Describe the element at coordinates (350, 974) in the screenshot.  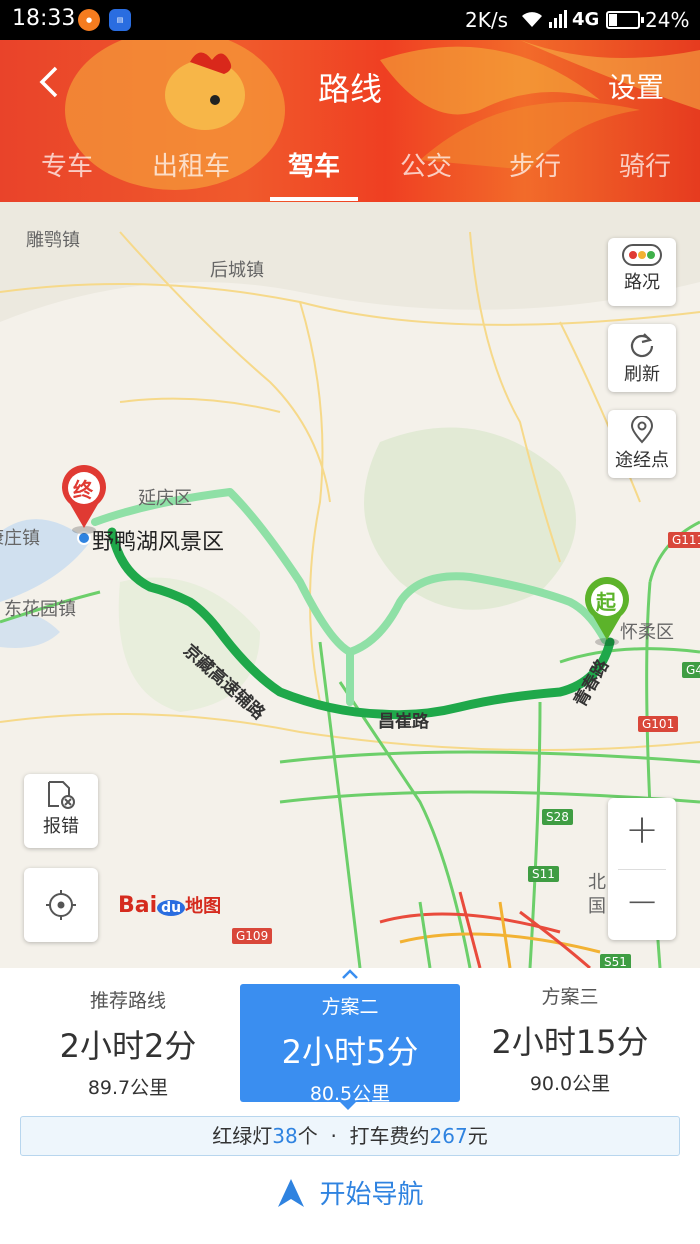
I see `chevron-up-icon` at that location.